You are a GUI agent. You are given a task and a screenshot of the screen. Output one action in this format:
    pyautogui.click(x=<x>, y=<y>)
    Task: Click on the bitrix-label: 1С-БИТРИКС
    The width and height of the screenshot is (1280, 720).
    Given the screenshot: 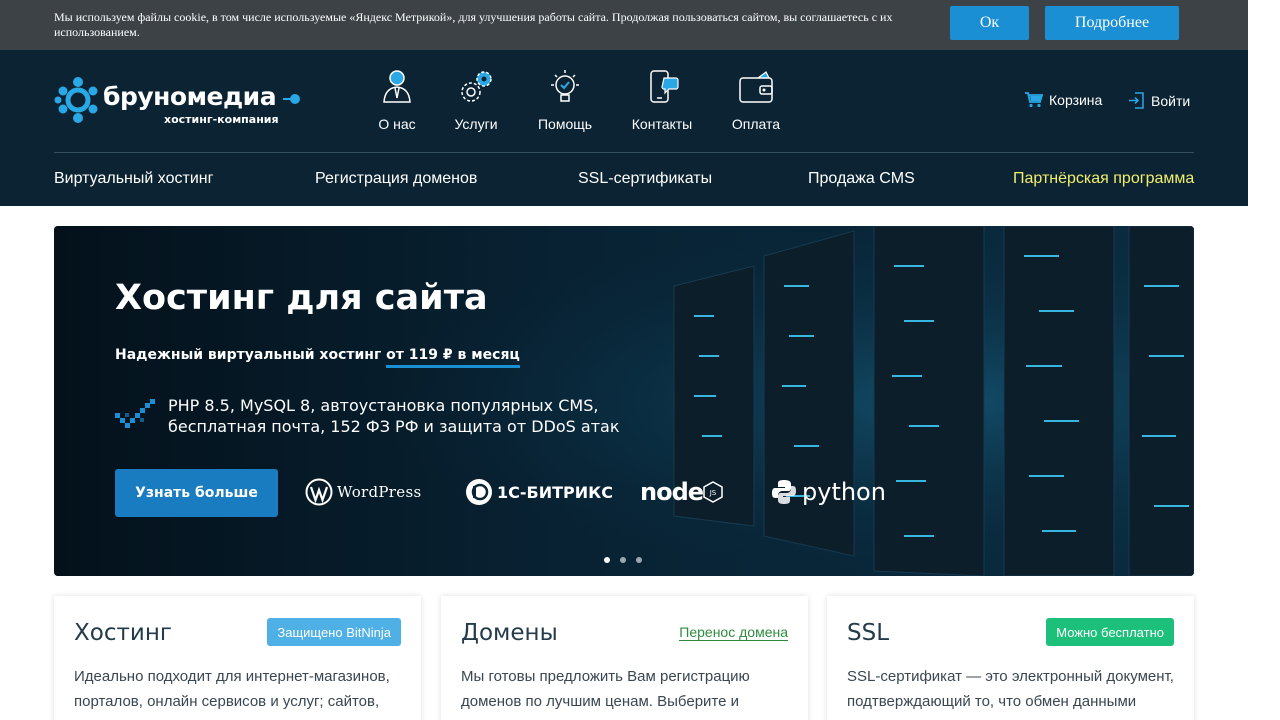 What is the action you would take?
    pyautogui.click(x=555, y=492)
    